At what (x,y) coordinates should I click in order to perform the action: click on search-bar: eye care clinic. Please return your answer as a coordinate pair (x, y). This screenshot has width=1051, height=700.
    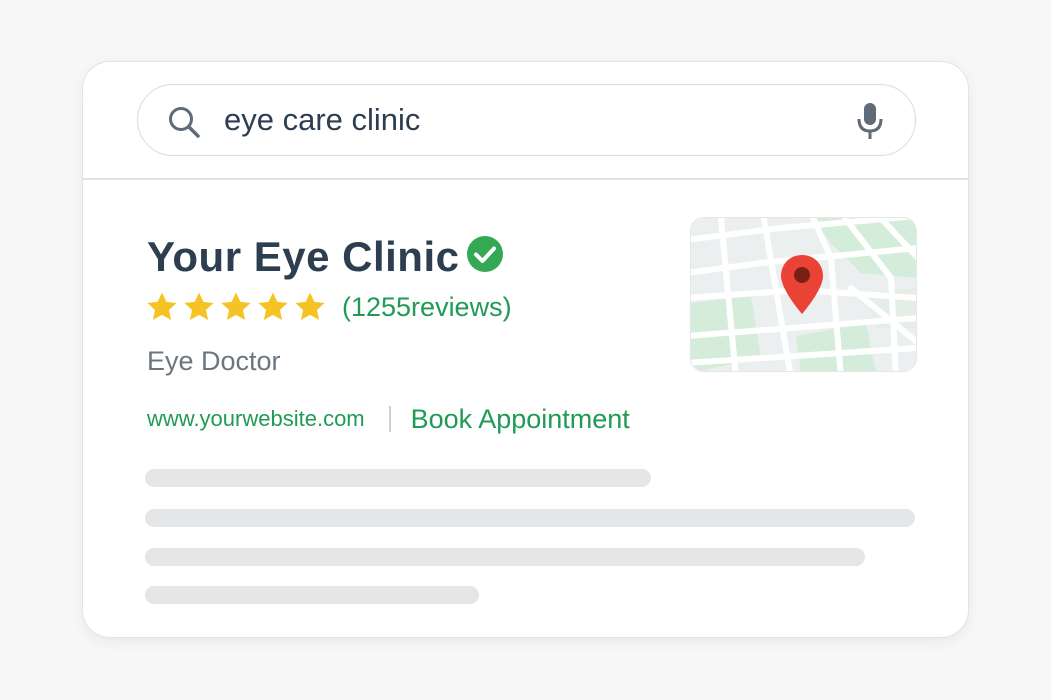
    Looking at the image, I should click on (526, 120).